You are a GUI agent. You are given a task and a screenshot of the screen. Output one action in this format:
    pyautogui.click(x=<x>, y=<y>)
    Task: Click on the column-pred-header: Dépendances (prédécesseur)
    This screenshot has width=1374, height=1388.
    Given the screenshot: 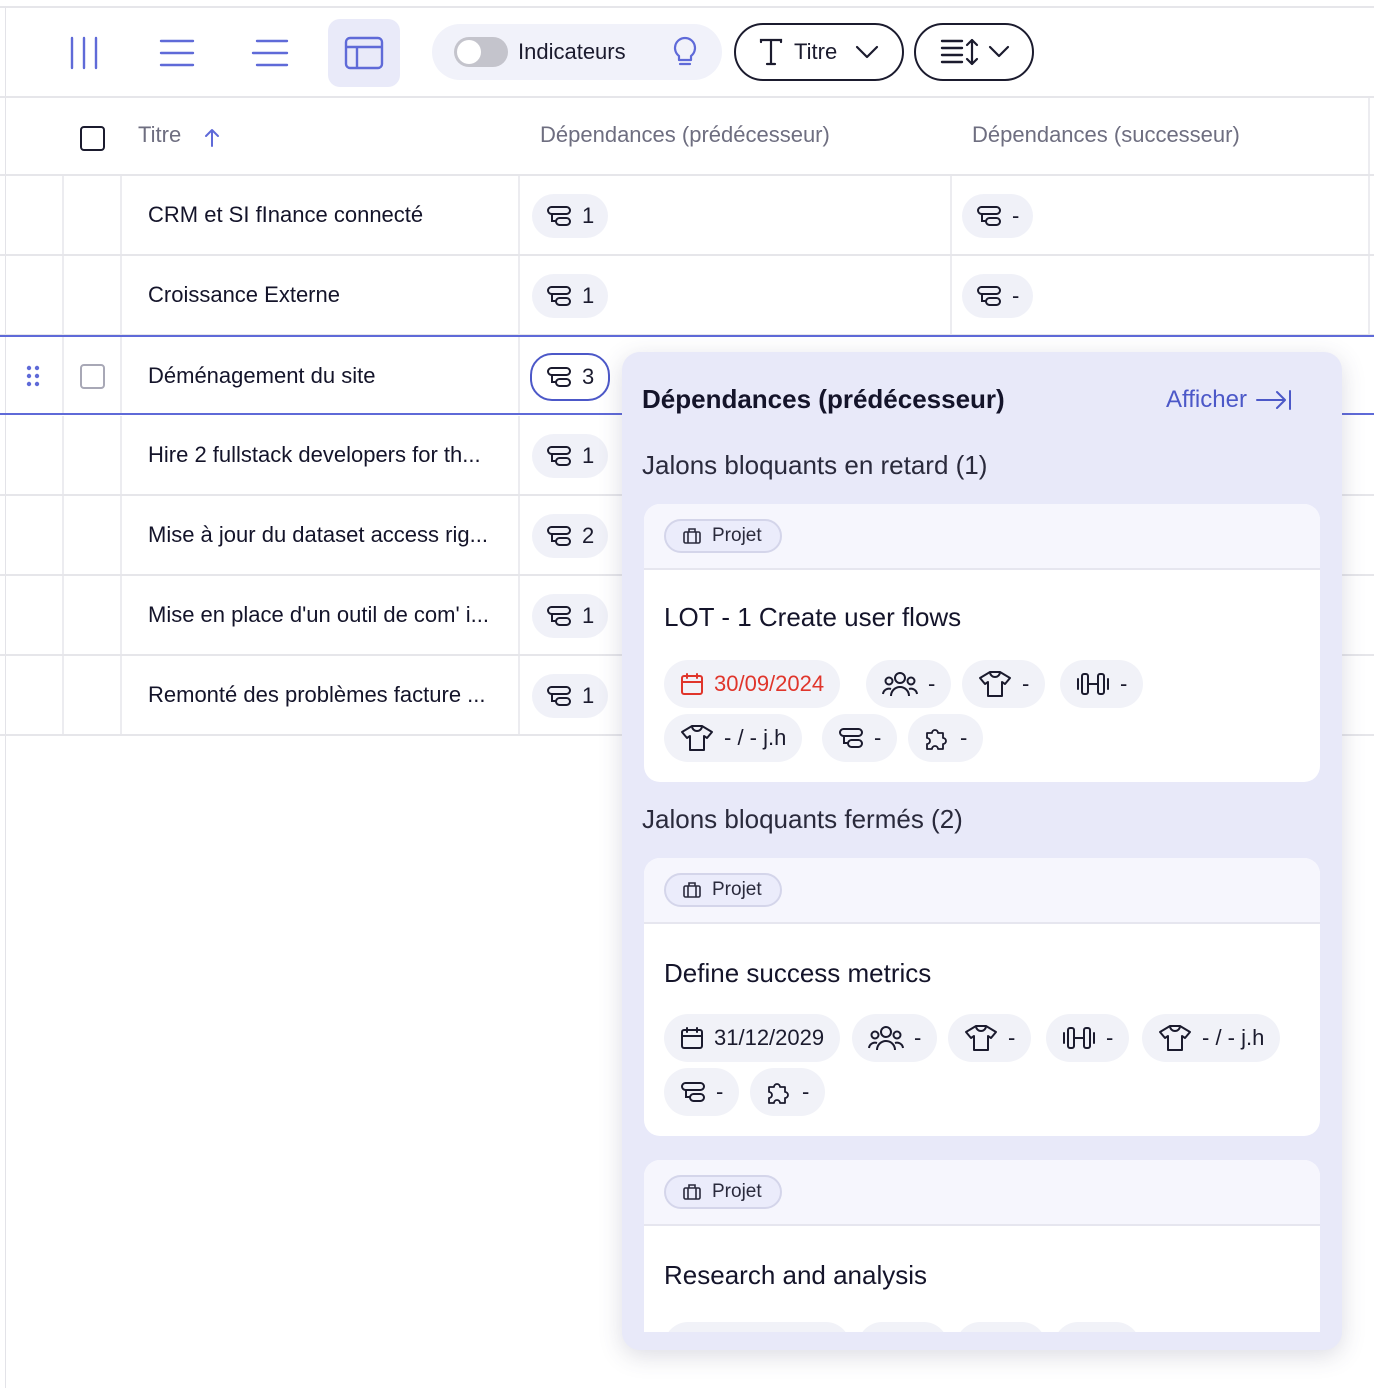 What is the action you would take?
    pyautogui.click(x=685, y=135)
    